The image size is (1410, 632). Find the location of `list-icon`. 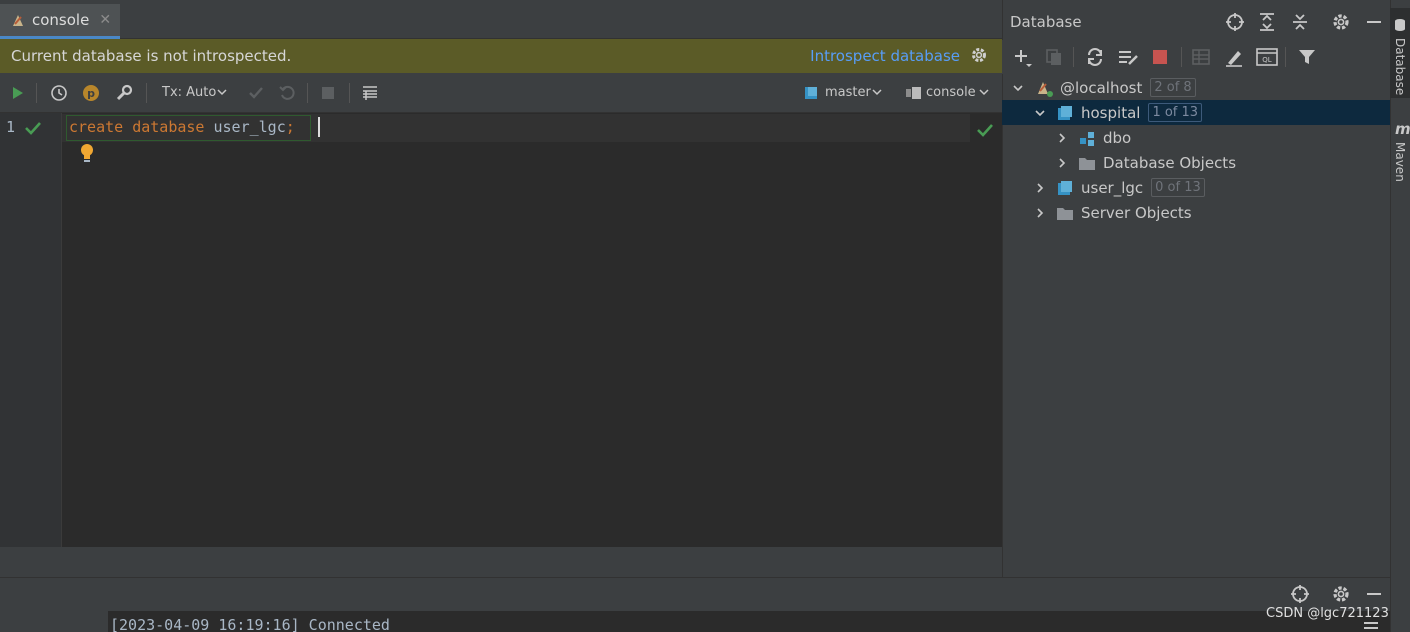

list-icon is located at coordinates (1371, 626).